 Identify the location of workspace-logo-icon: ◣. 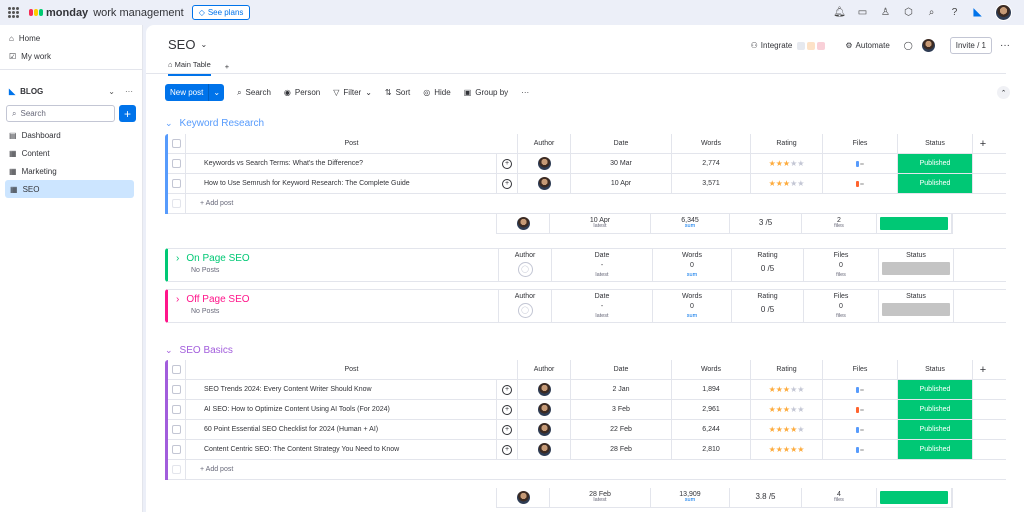
(977, 12).